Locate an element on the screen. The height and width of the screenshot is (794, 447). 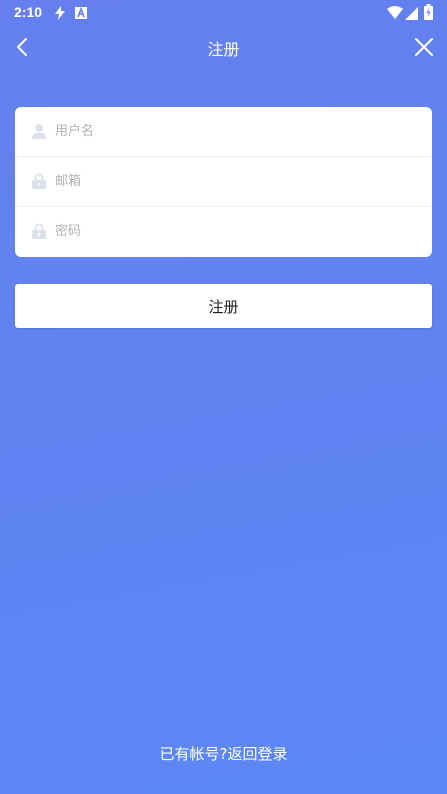
email-row is located at coordinates (223, 182).